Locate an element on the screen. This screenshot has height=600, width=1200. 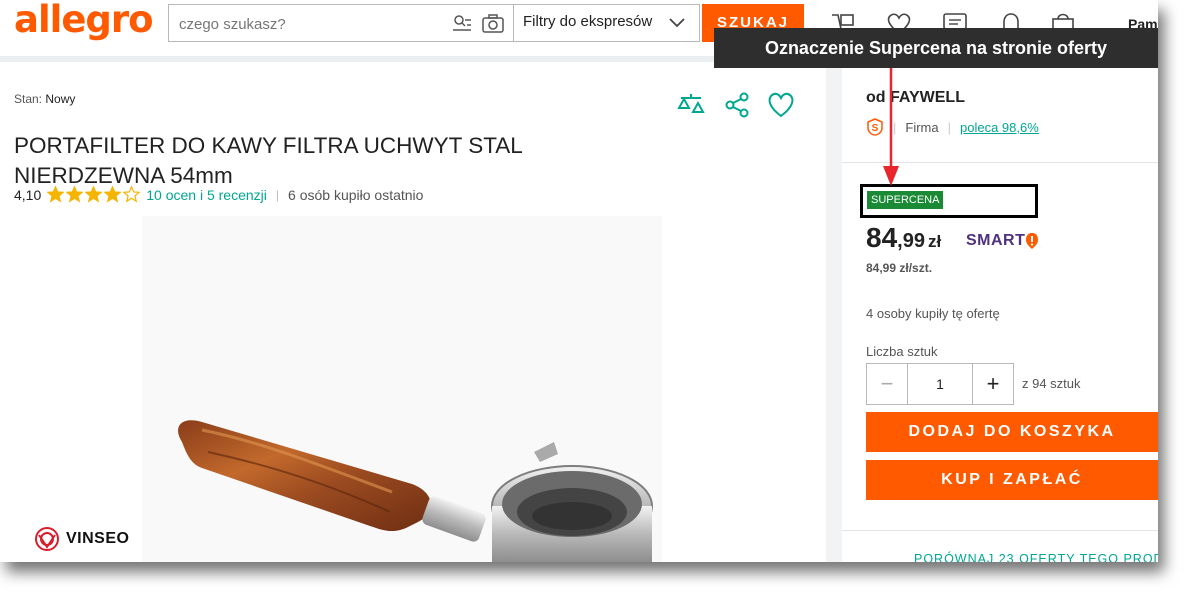
smart-exclamation-icon is located at coordinates (1032, 241).